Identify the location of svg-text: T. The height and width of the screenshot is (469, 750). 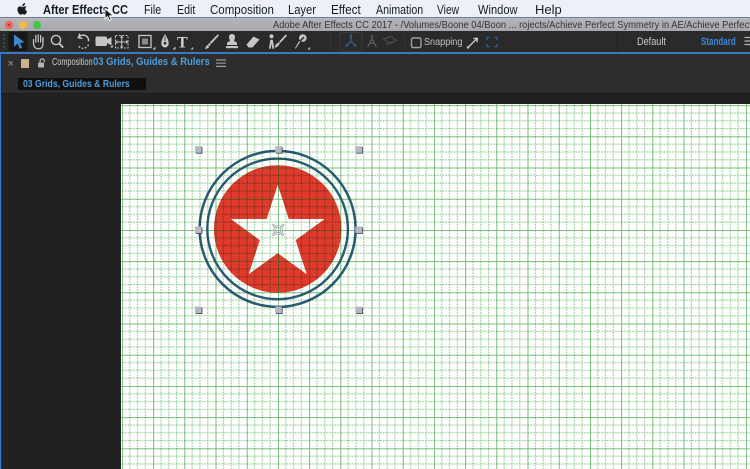
(182, 42).